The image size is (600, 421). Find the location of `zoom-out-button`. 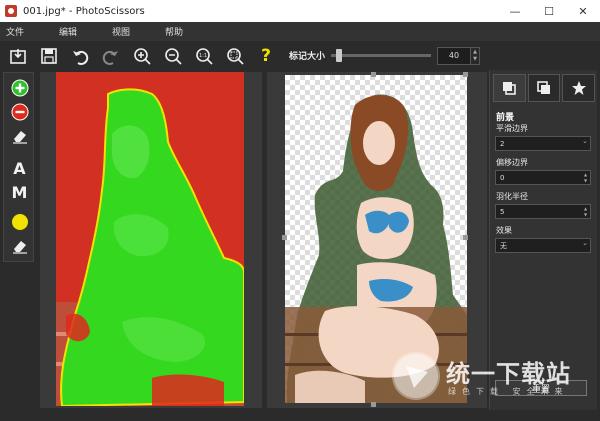

zoom-out-button is located at coordinates (173, 56).